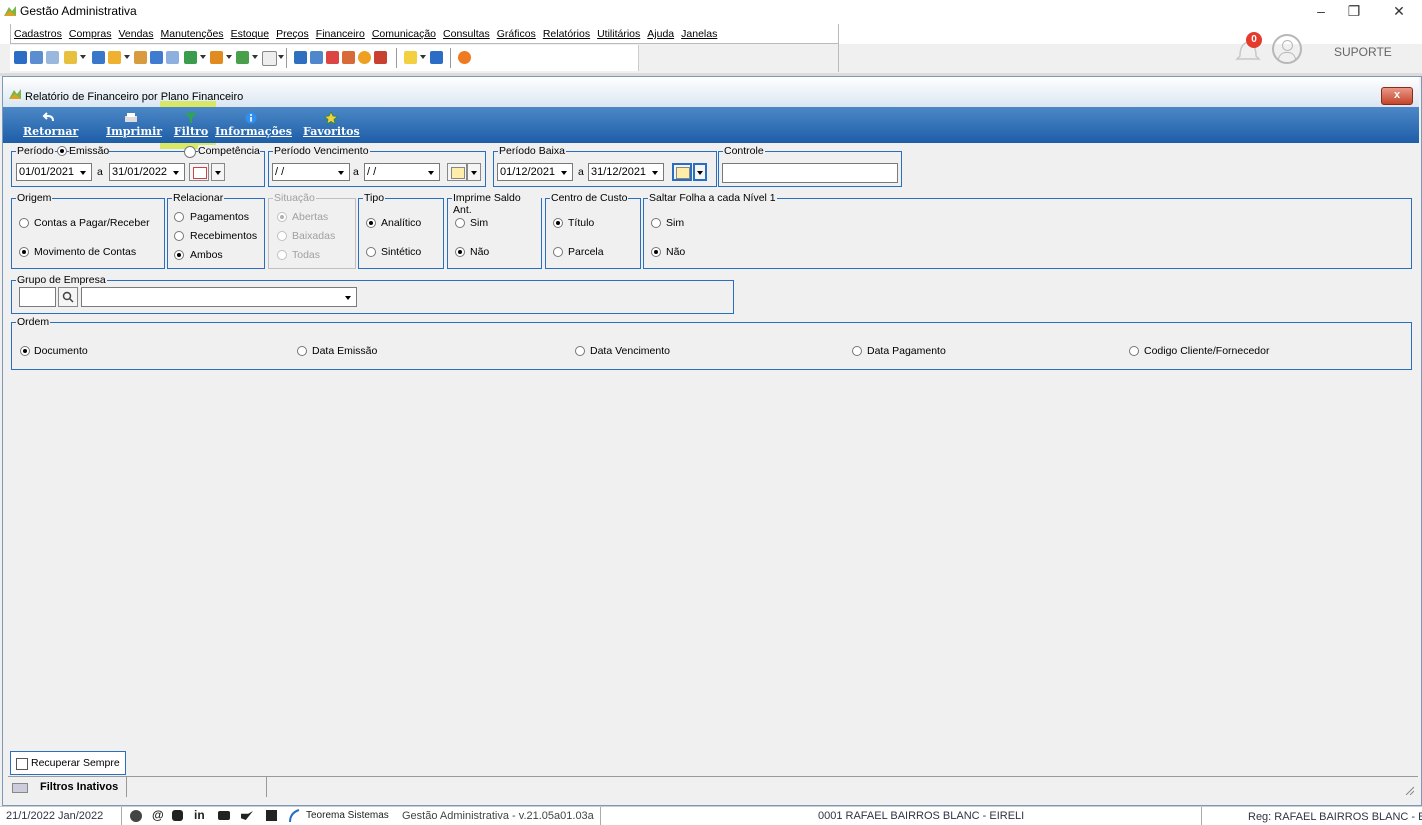 The height and width of the screenshot is (825, 1422). What do you see at coordinates (700, 172) in the screenshot?
I see `baixa-options-button` at bounding box center [700, 172].